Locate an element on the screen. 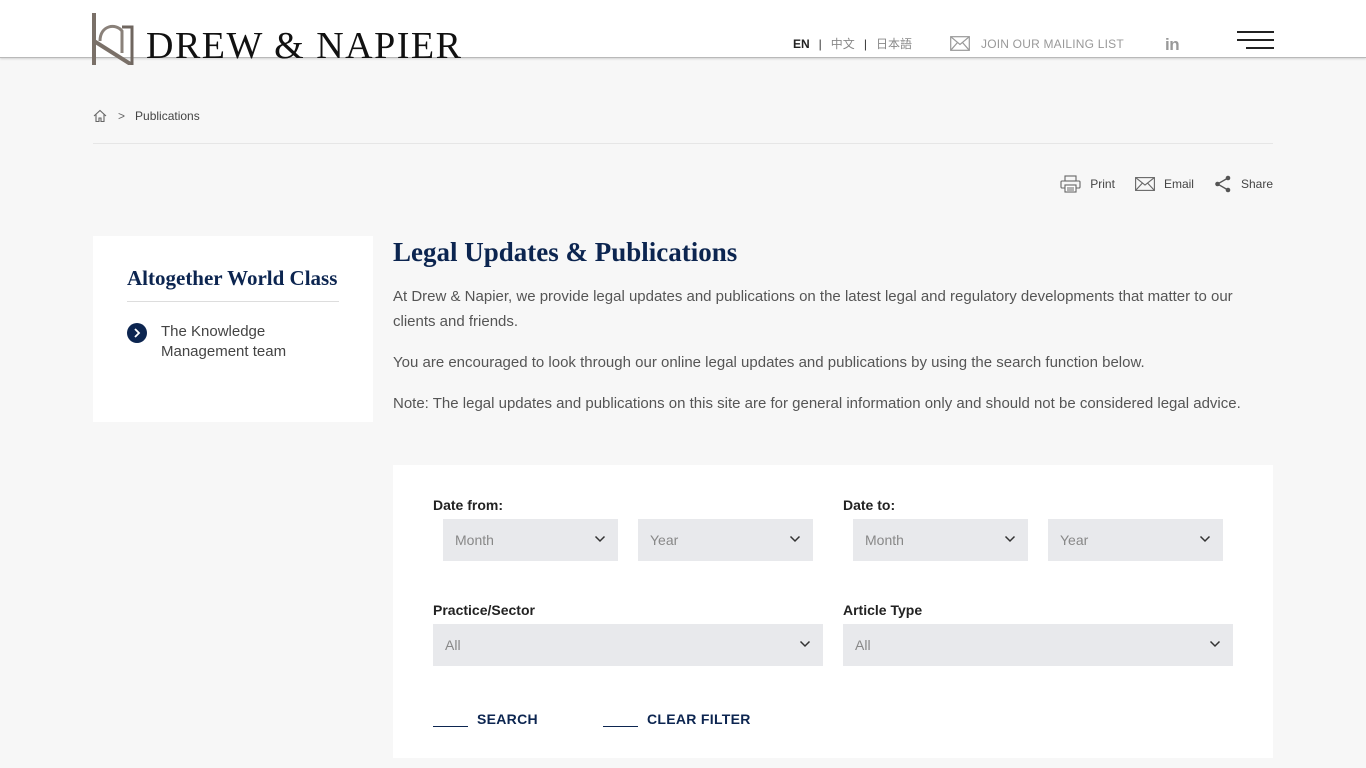 This screenshot has height=768, width=1366. date-to-label: Date to: is located at coordinates (869, 505).